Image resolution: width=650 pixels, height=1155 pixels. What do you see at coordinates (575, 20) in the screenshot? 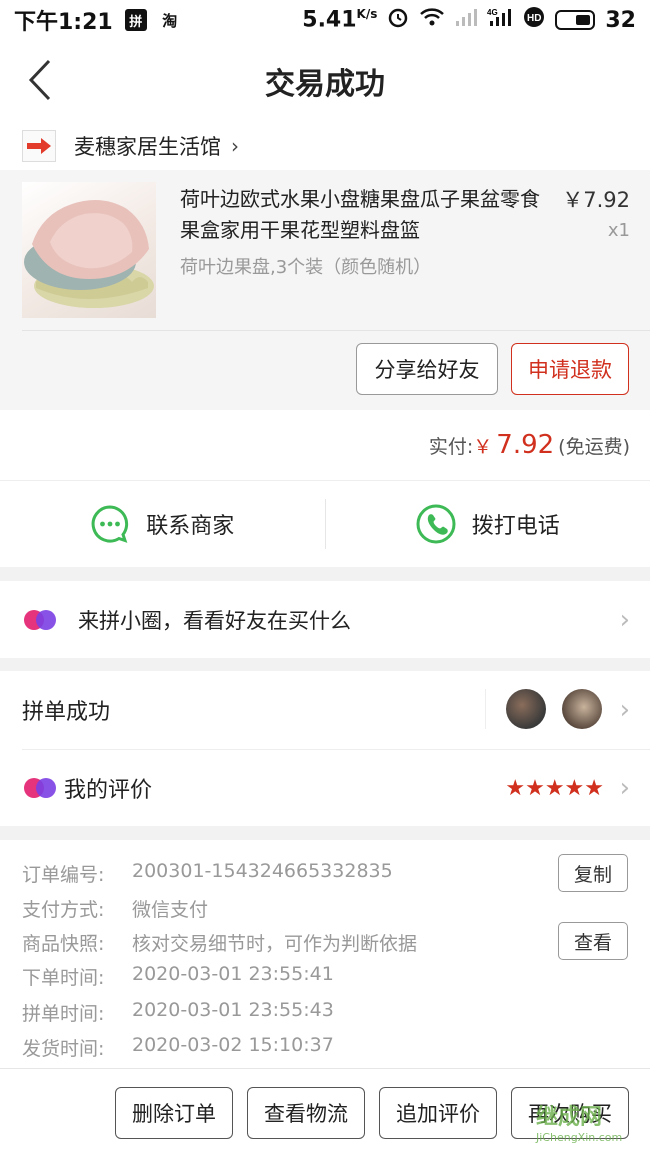
I see `battery-icon` at bounding box center [575, 20].